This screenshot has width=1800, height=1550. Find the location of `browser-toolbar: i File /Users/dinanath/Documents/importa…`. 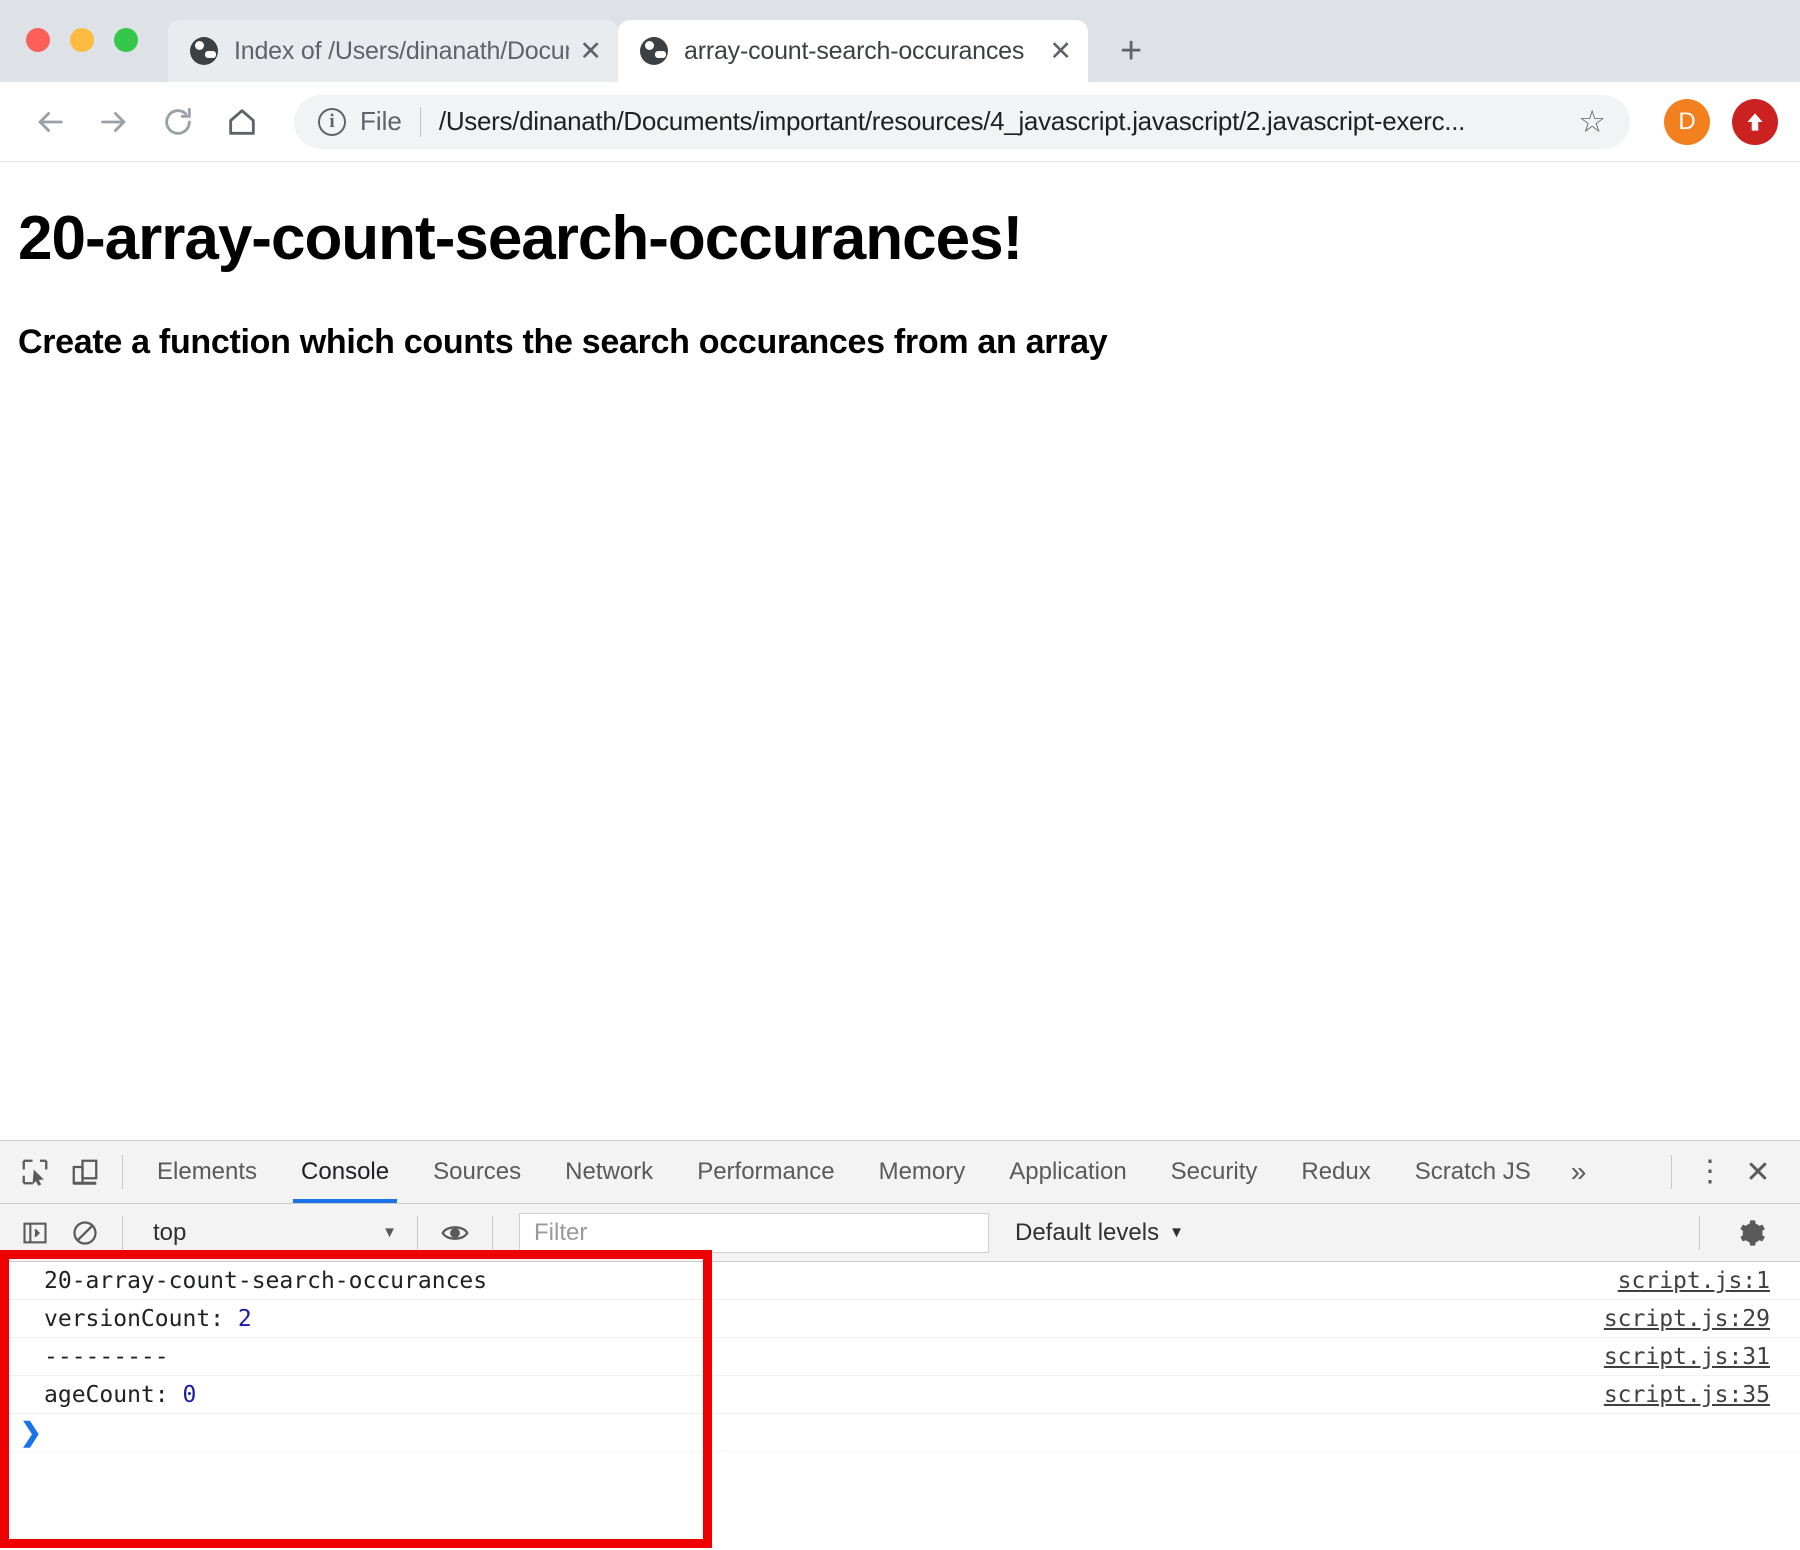

browser-toolbar: i File /Users/dinanath/Documents/importa… is located at coordinates (900, 122).